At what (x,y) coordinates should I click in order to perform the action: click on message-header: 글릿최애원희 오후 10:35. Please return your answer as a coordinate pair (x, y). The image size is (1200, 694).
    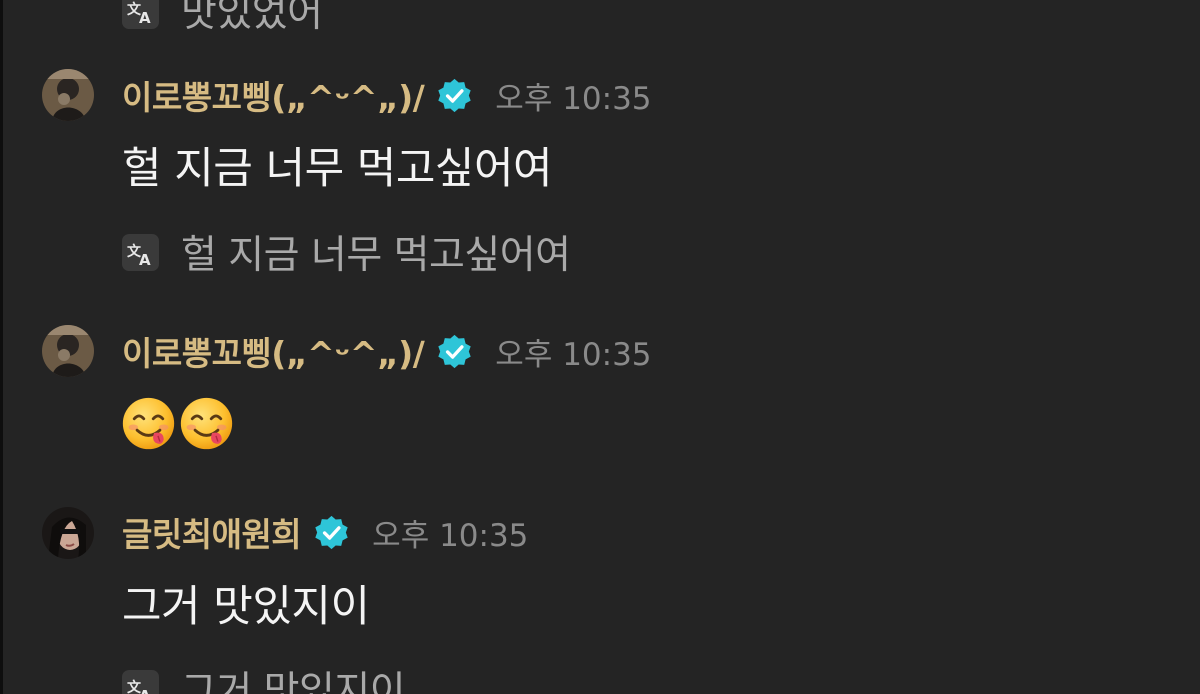
    Looking at the image, I should click on (325, 532).